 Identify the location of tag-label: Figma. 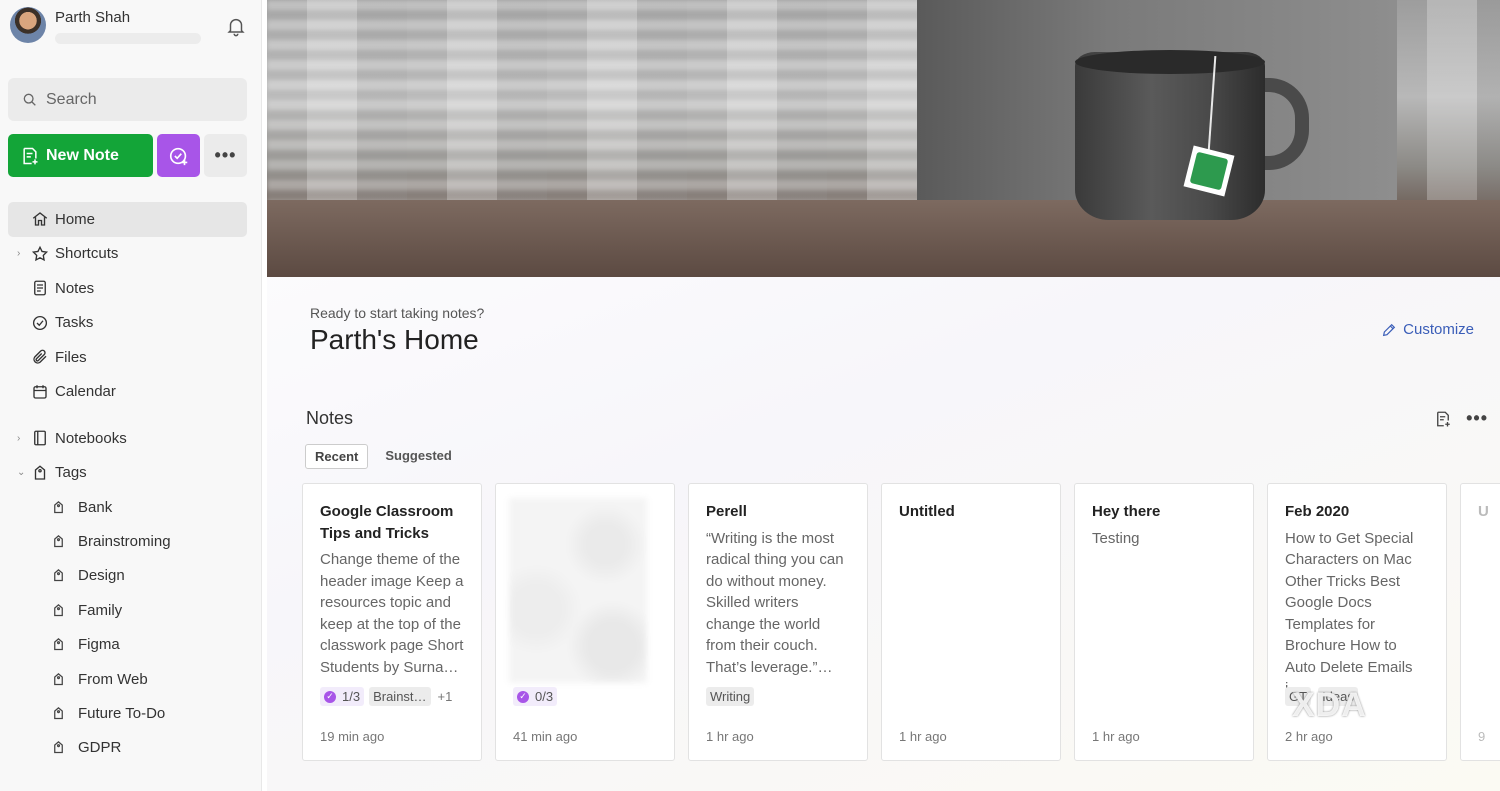
(99, 645).